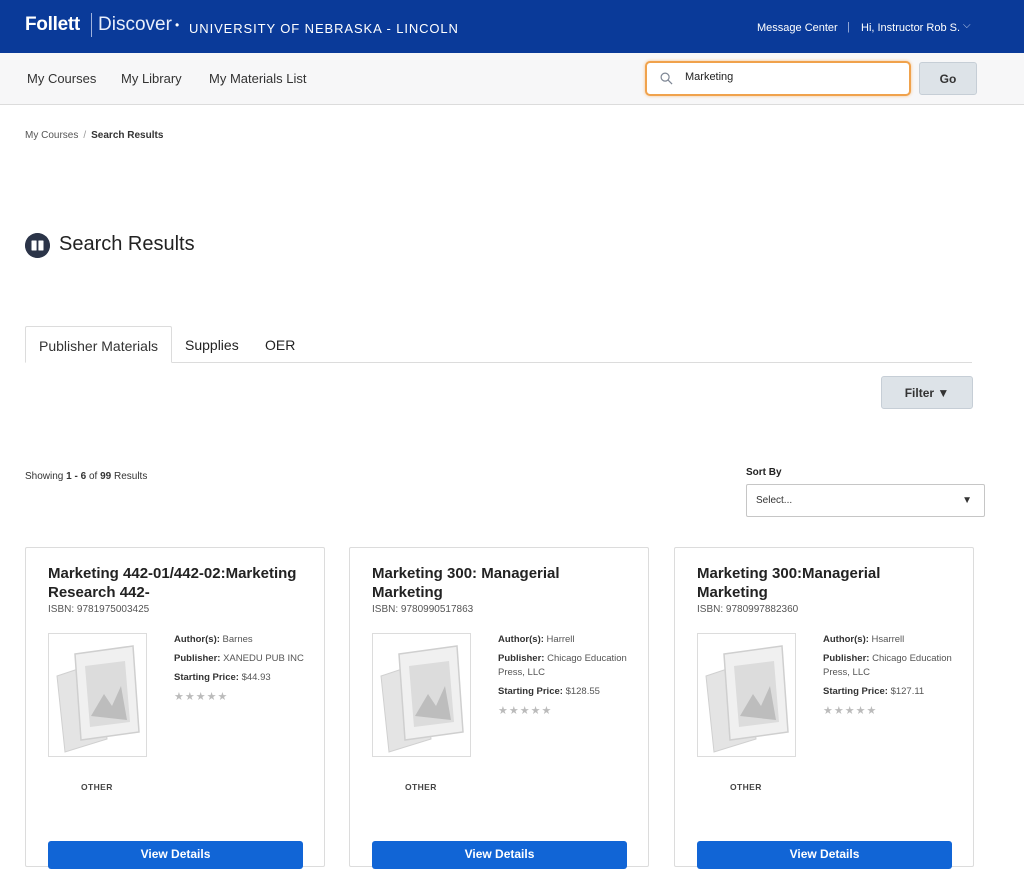 The height and width of the screenshot is (869, 1024). What do you see at coordinates (792, 77) in the screenshot?
I see `search-input` at bounding box center [792, 77].